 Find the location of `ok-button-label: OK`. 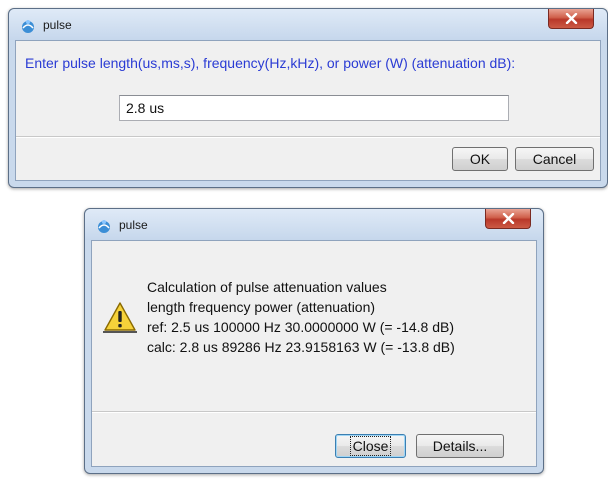

ok-button-label: OK is located at coordinates (480, 159).